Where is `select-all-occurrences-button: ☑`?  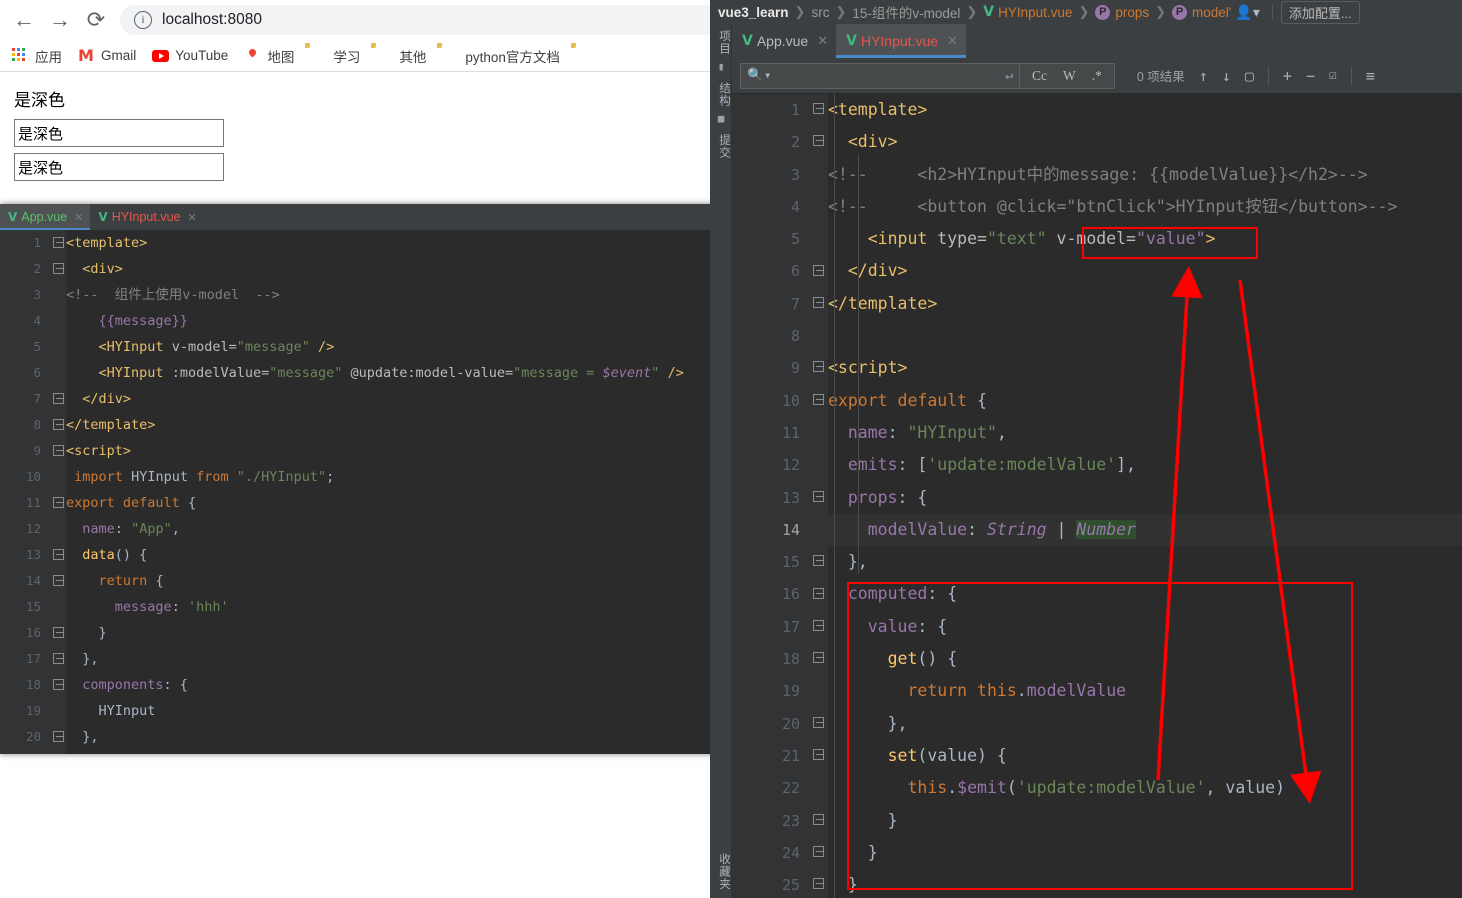
select-all-occurrences-button: ☑ is located at coordinates (1333, 75).